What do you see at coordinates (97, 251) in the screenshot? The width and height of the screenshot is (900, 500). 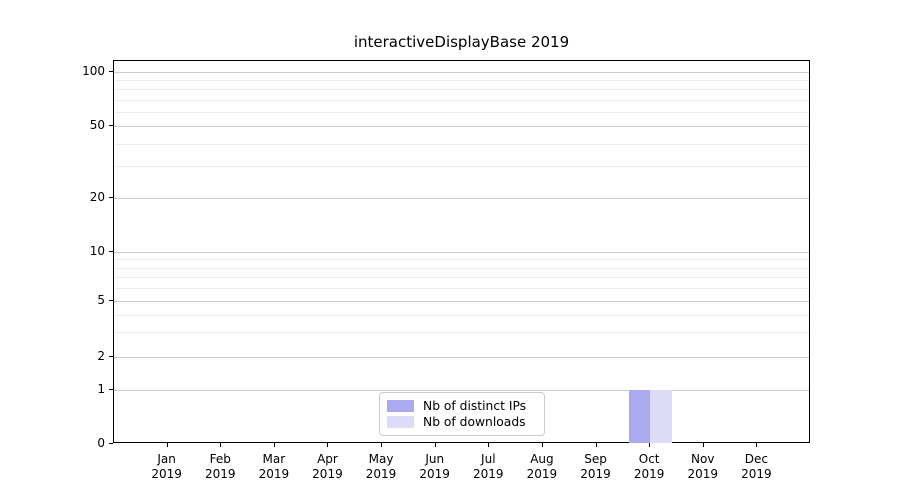 I see `y-tick-label: 10` at bounding box center [97, 251].